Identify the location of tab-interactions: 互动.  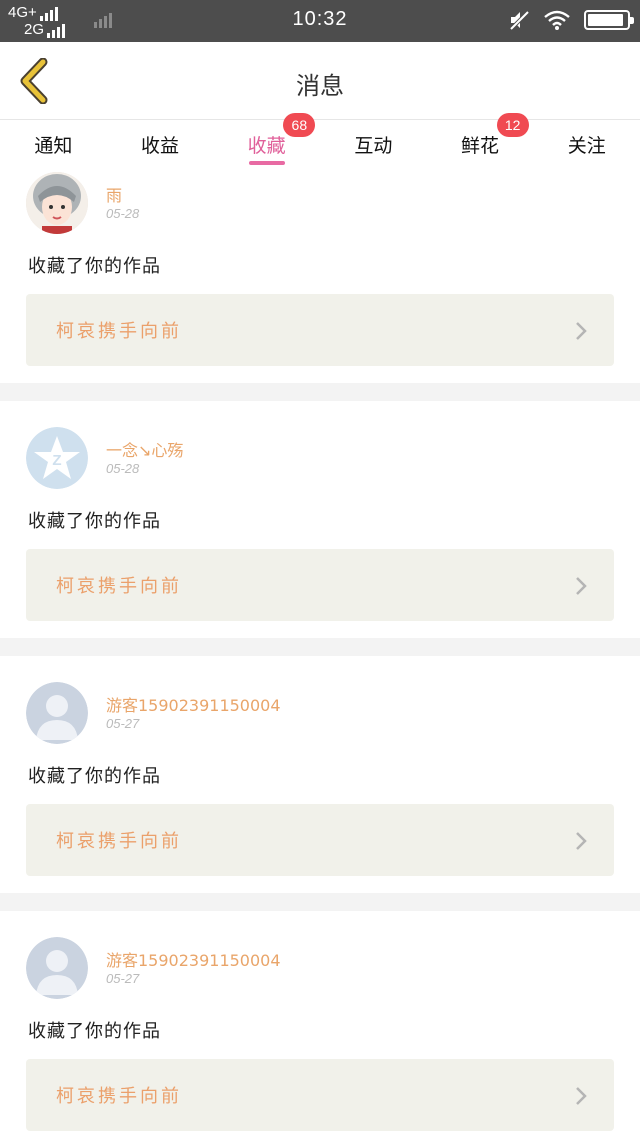
(373, 145).